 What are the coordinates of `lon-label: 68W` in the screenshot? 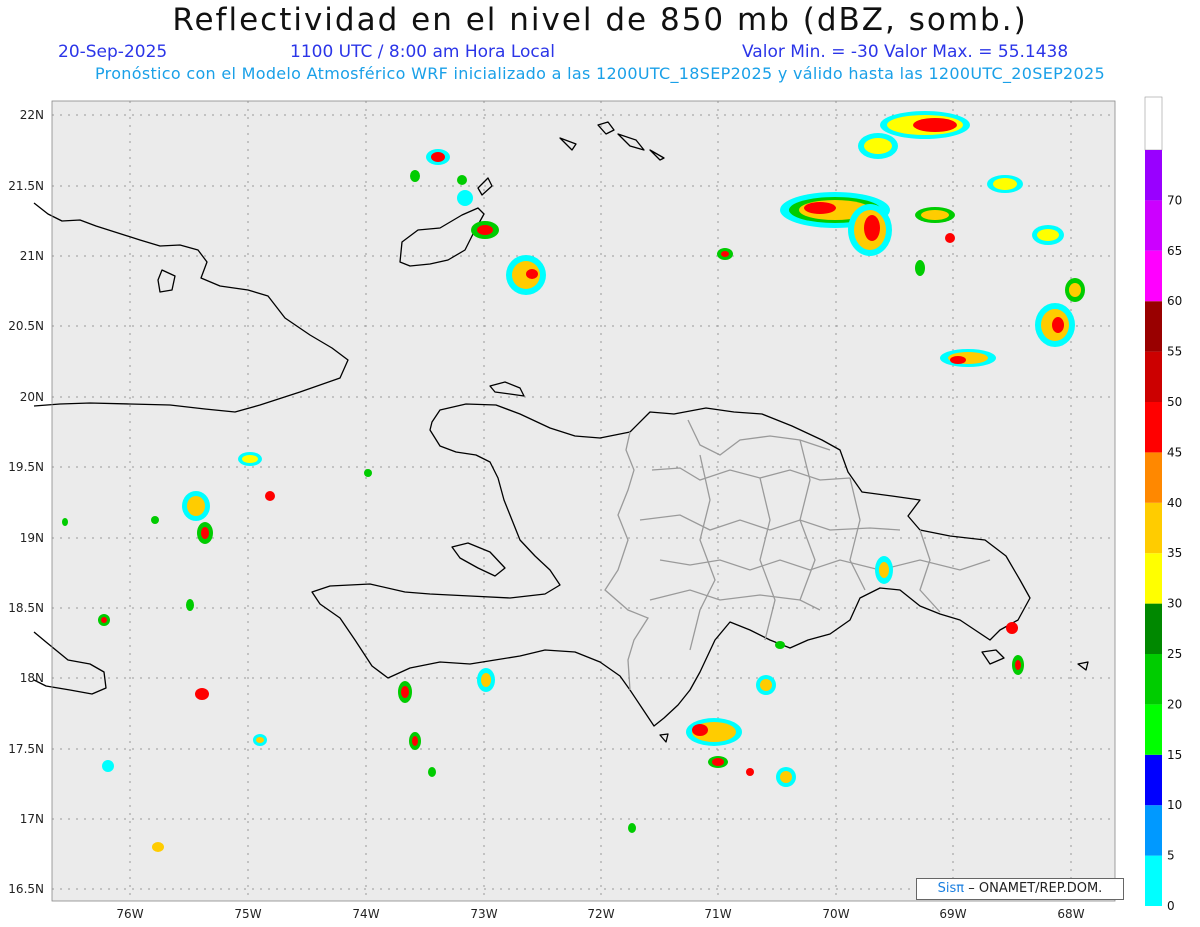 It's located at (1070, 914).